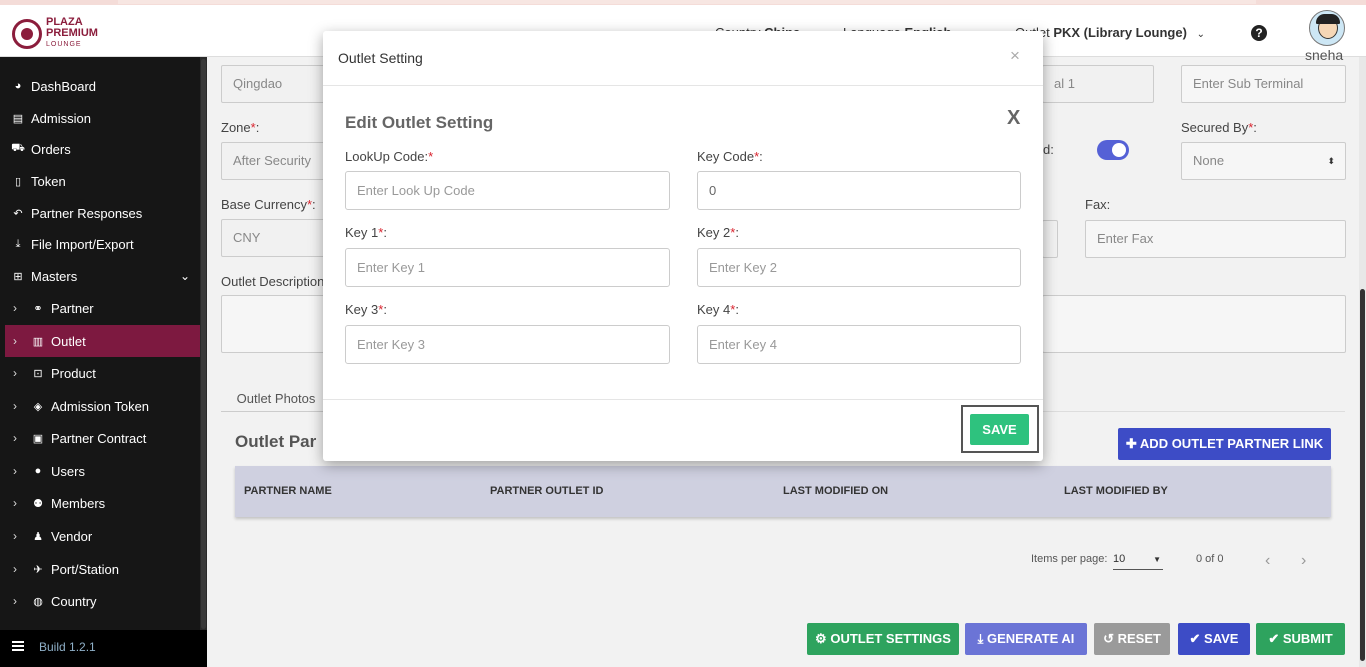 The height and width of the screenshot is (667, 1366). What do you see at coordinates (38, 308) in the screenshot?
I see `handshake-icon: ⚭` at bounding box center [38, 308].